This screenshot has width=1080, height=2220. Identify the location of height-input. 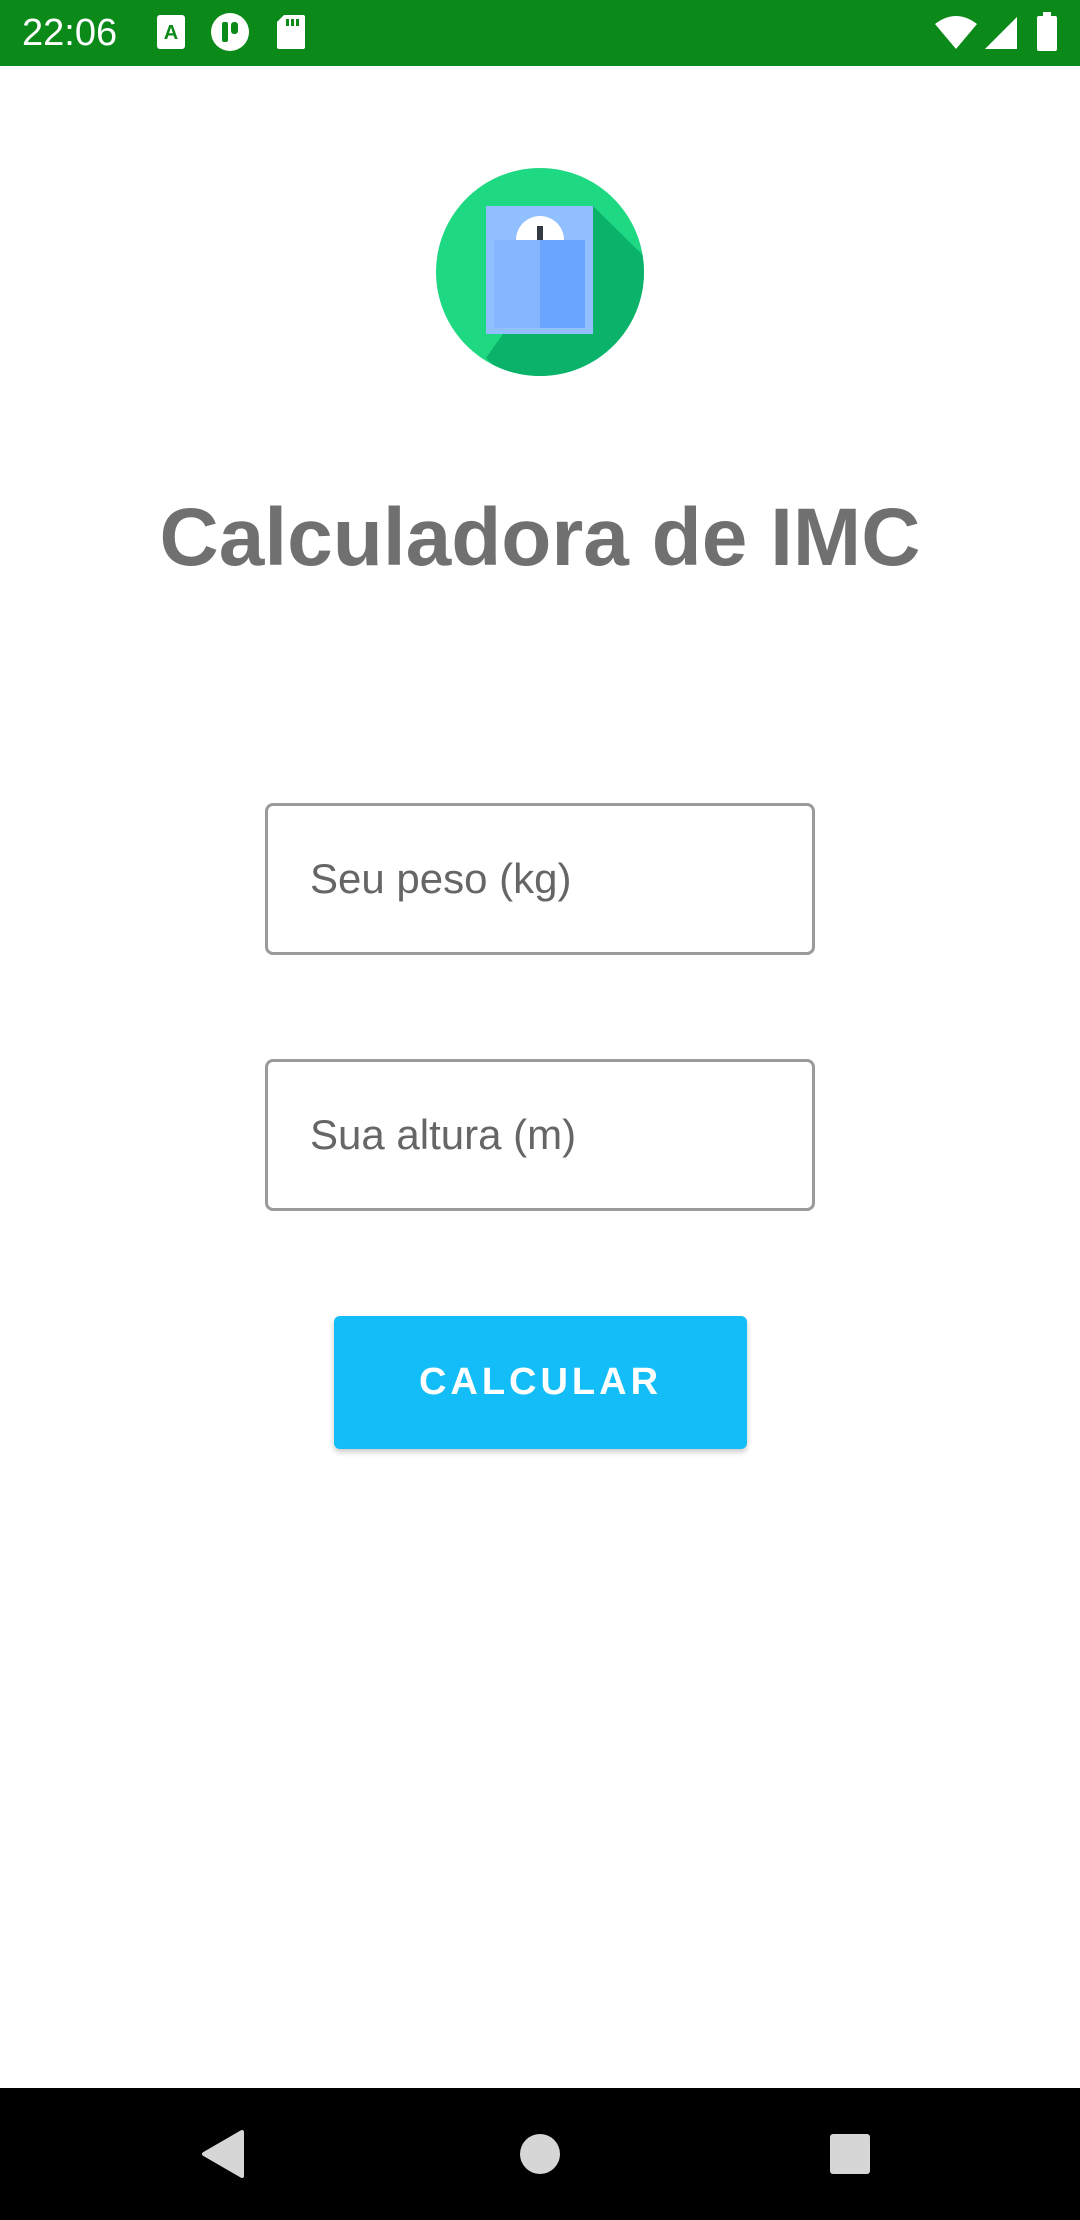
(540, 1135).